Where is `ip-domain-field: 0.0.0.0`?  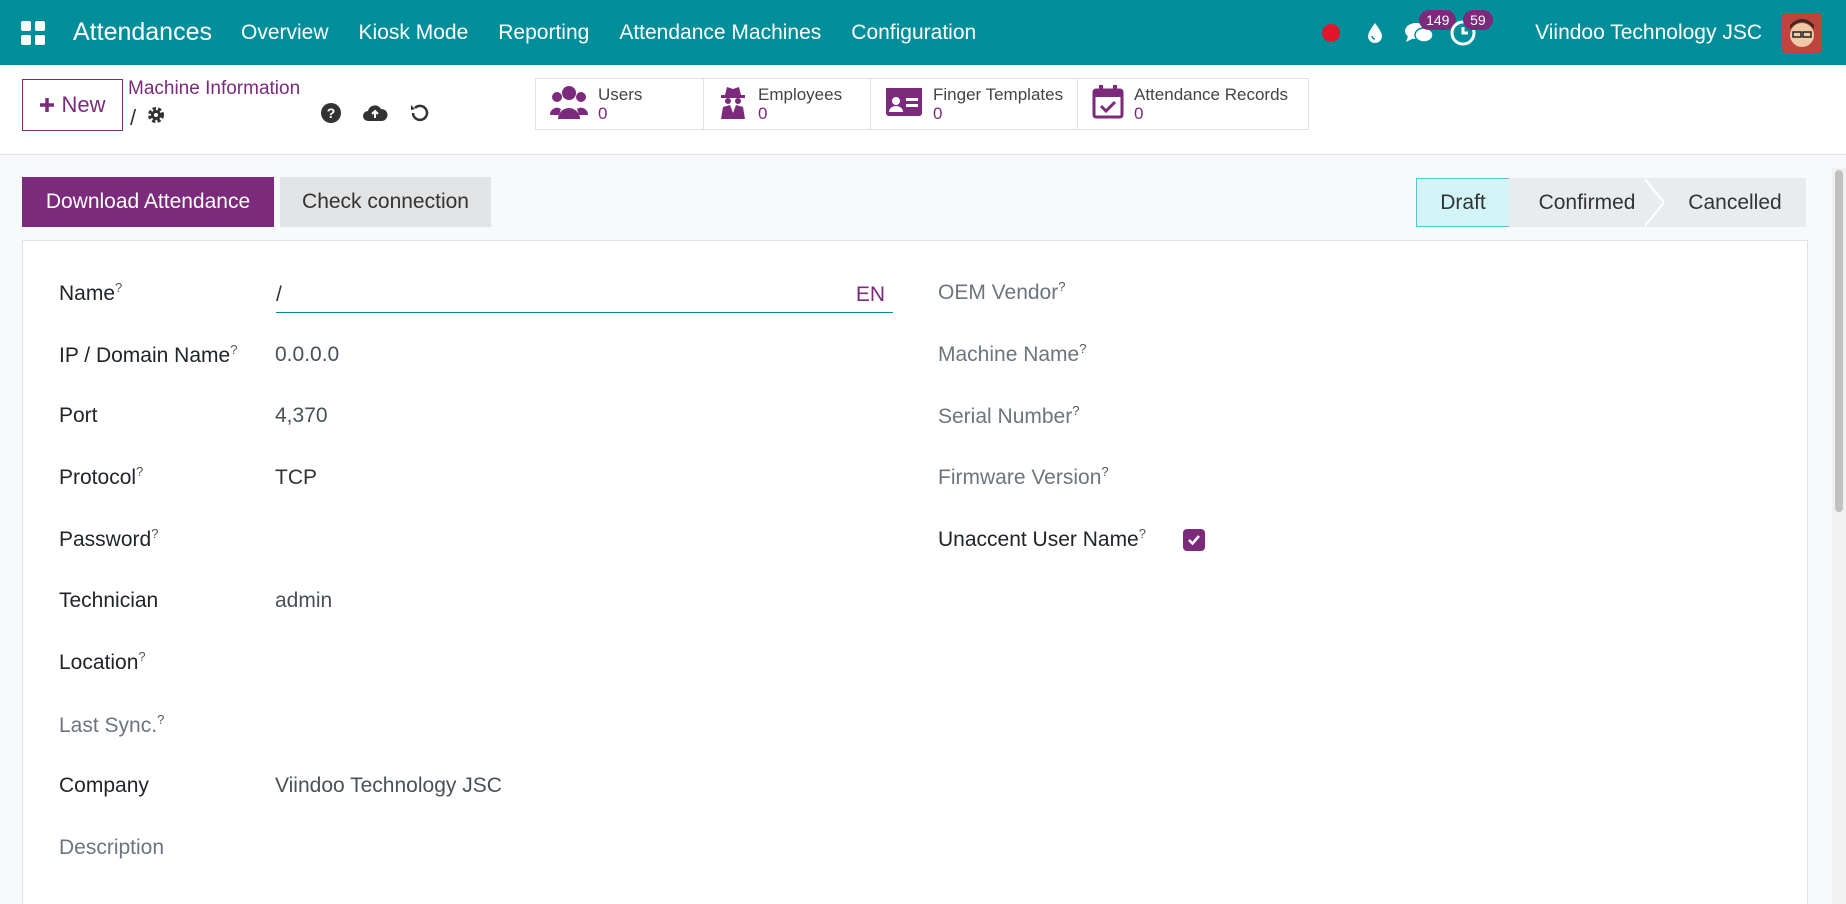
ip-domain-field: 0.0.0.0 is located at coordinates (307, 355).